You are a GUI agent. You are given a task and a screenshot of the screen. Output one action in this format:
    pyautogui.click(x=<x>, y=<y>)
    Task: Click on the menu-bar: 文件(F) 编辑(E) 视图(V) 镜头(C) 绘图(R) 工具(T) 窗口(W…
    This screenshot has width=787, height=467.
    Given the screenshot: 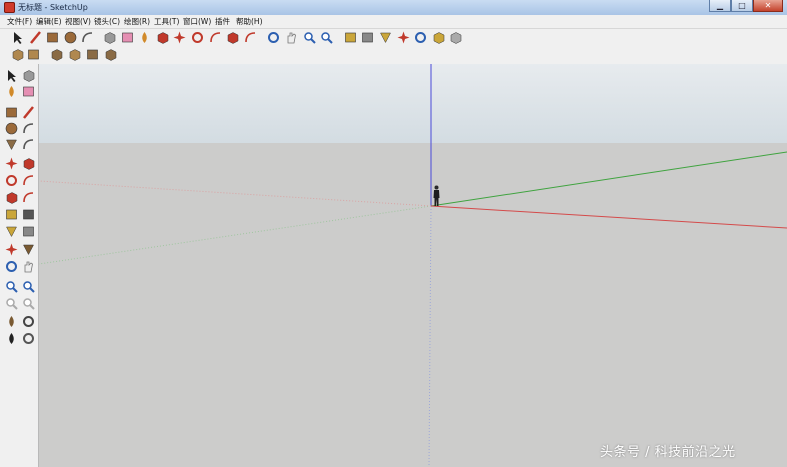 What is the action you would take?
    pyautogui.click(x=393, y=22)
    